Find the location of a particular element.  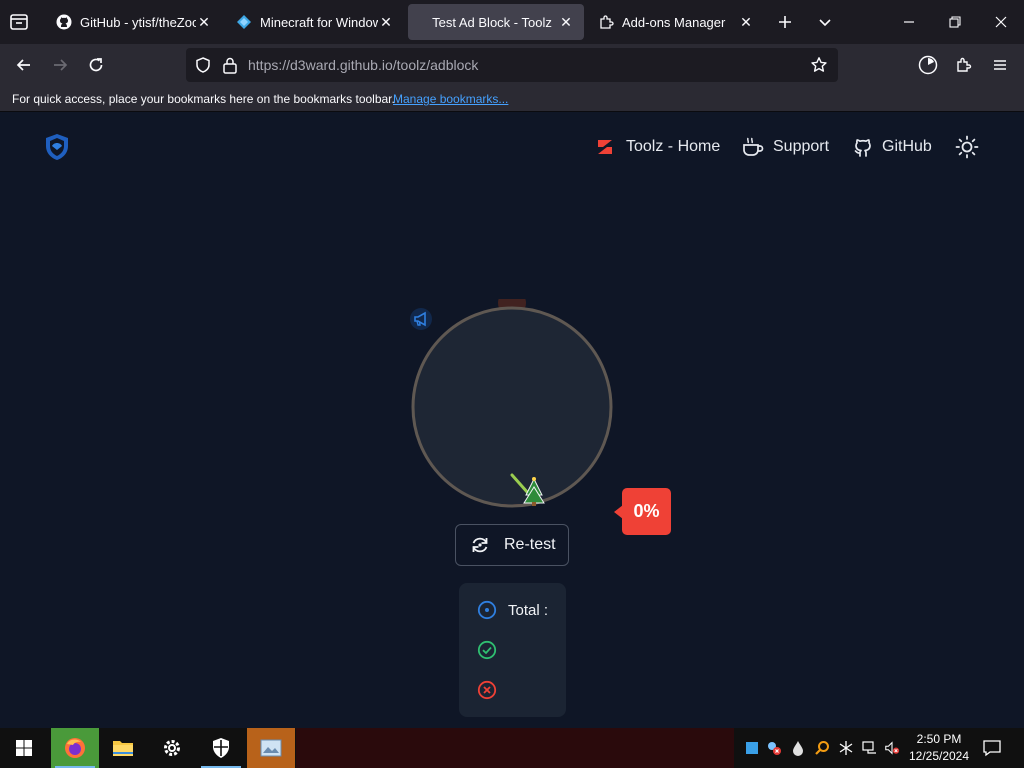

total-target-icon is located at coordinates (487, 610).